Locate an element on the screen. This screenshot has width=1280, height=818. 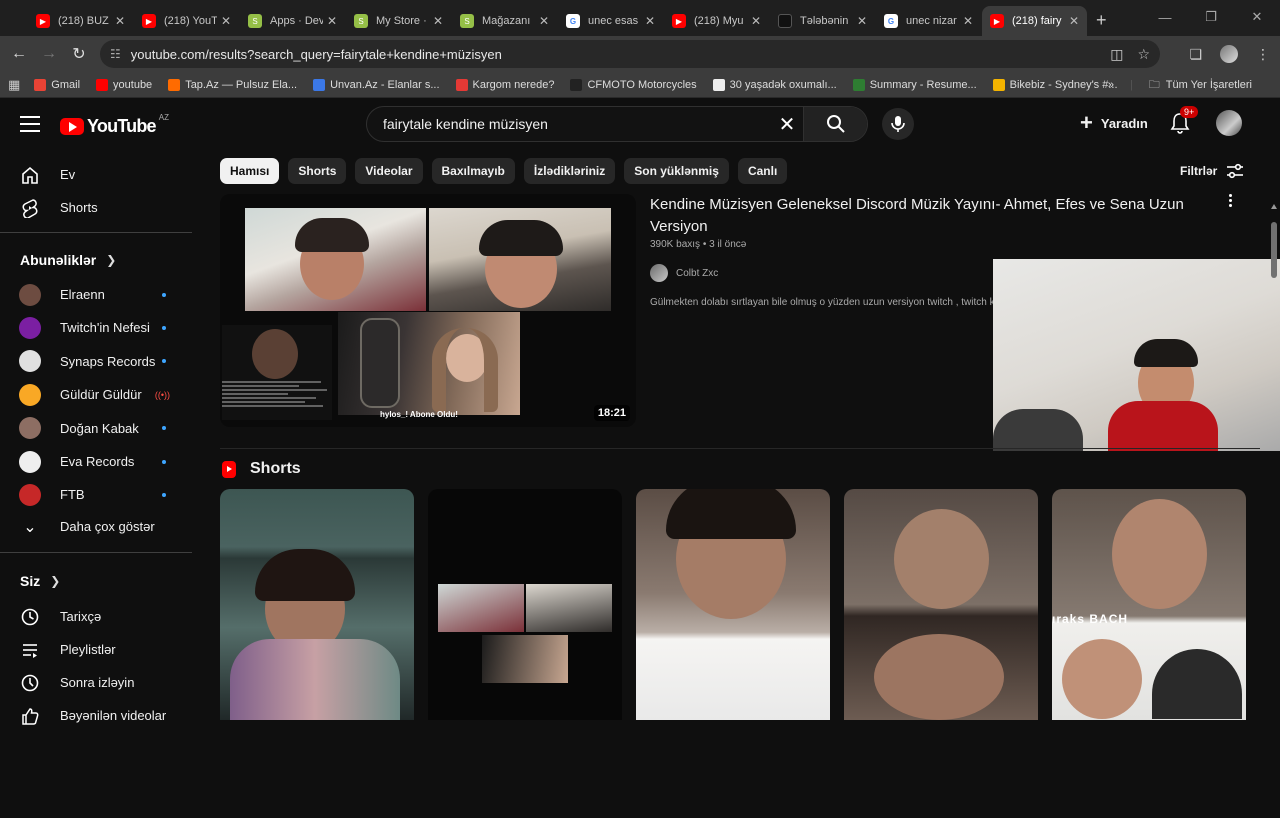
sidebar-item-subscription: Doğan Kabak is located at coordinates (102, 428).